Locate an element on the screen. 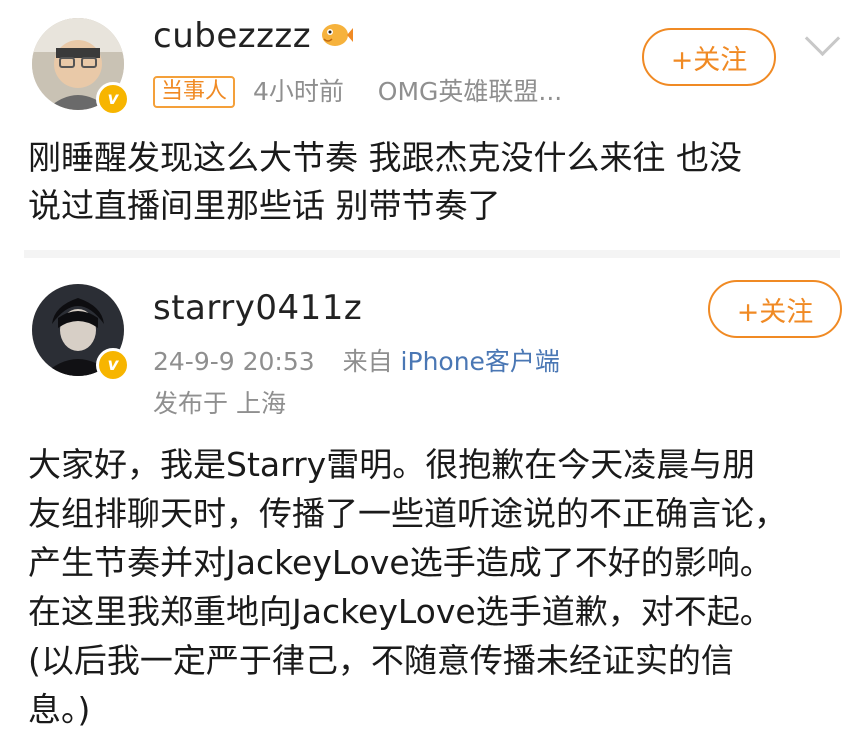 The height and width of the screenshot is (752, 864). username: starry0411z is located at coordinates (257, 308).